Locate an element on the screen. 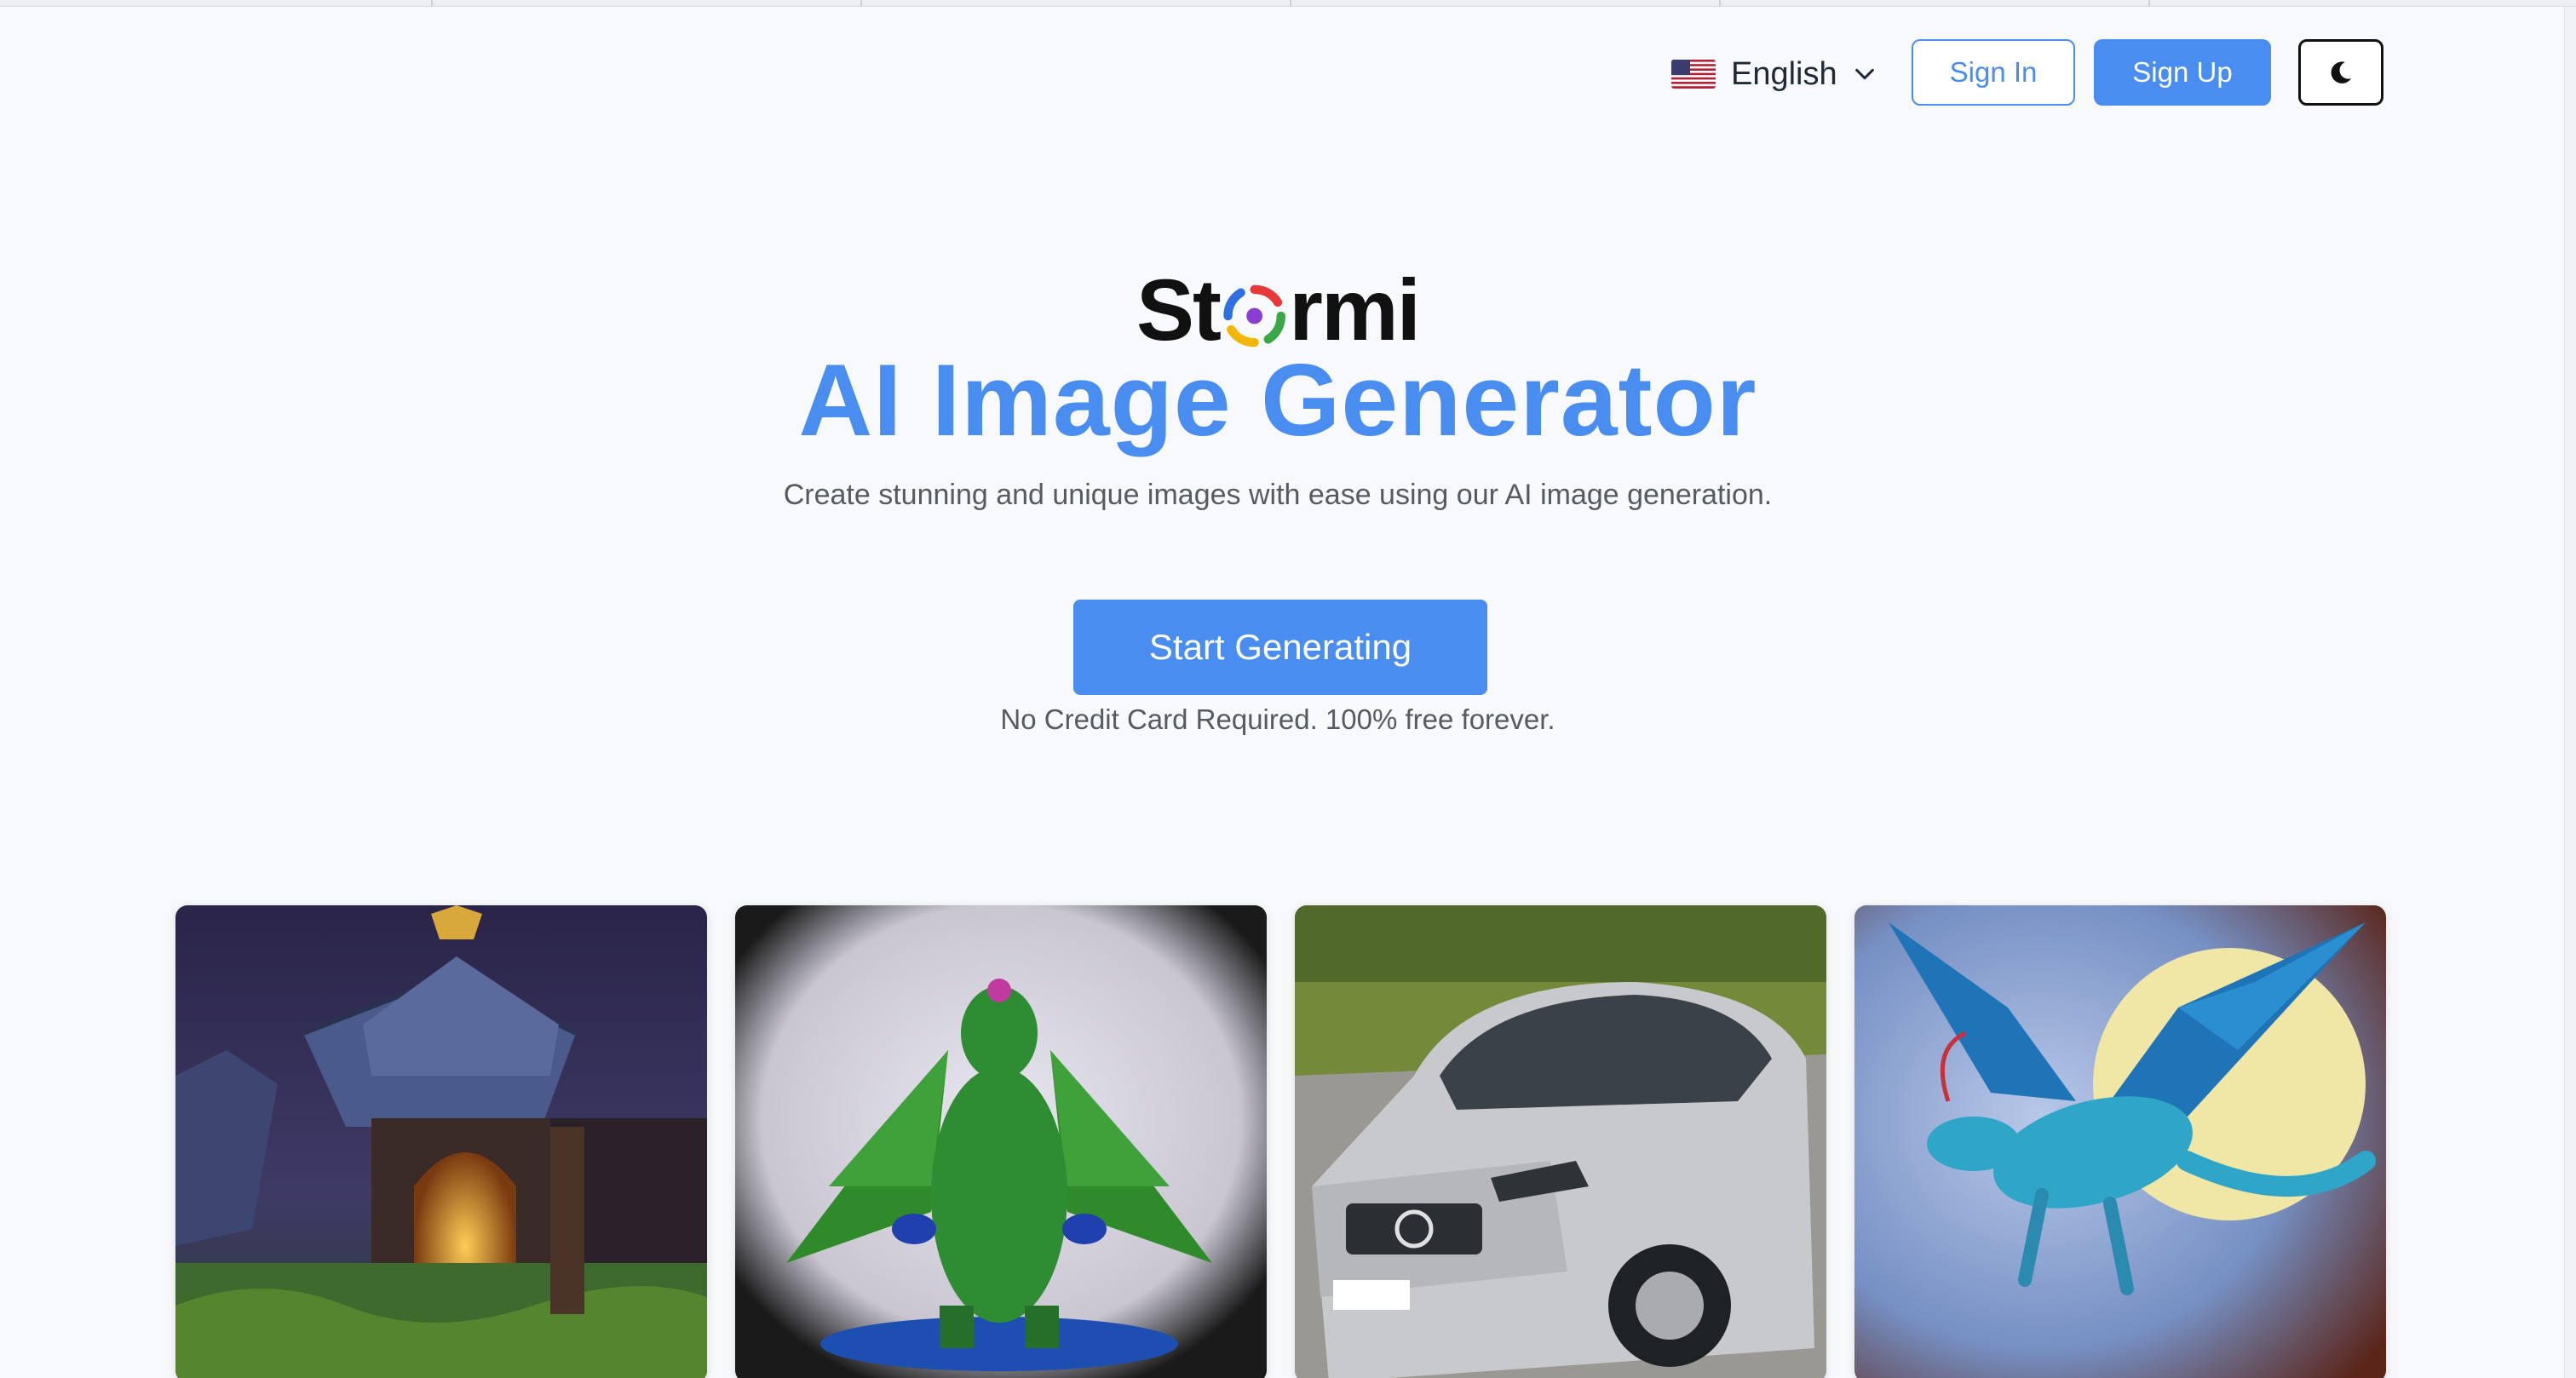  green-dragon-image is located at coordinates (1001, 1142).